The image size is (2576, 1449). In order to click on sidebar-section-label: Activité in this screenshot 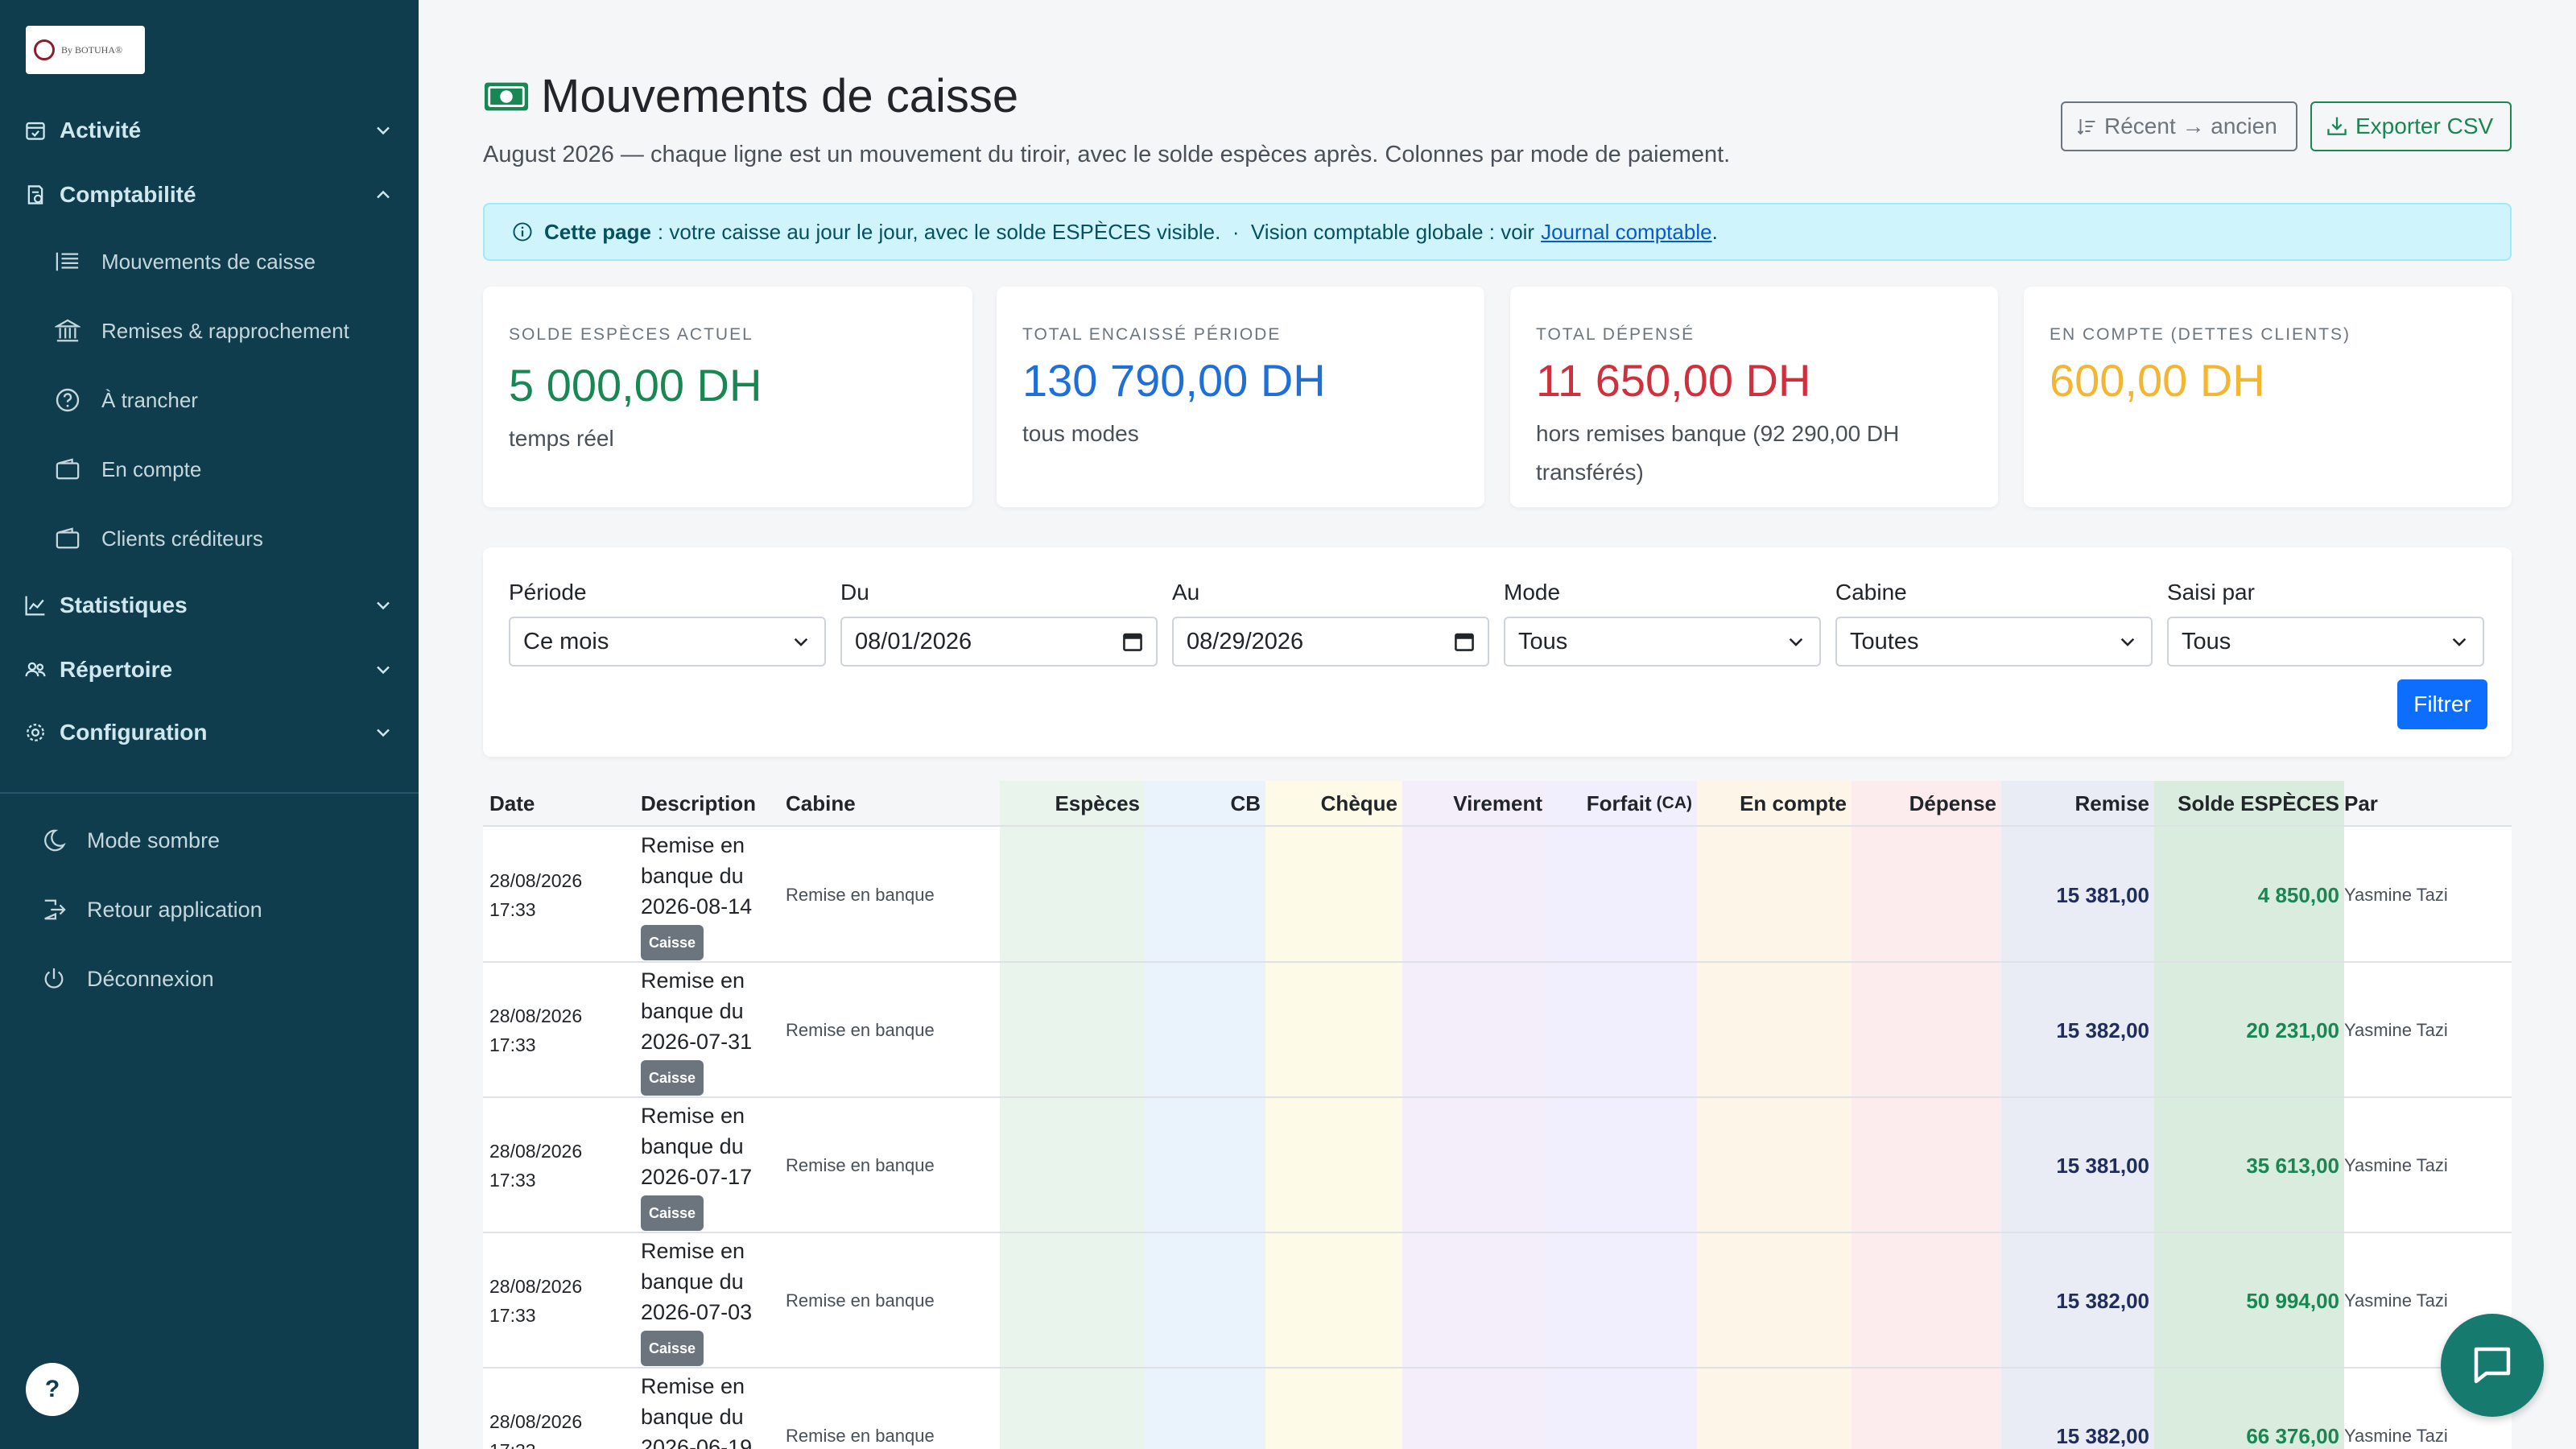, I will do `click(101, 130)`.